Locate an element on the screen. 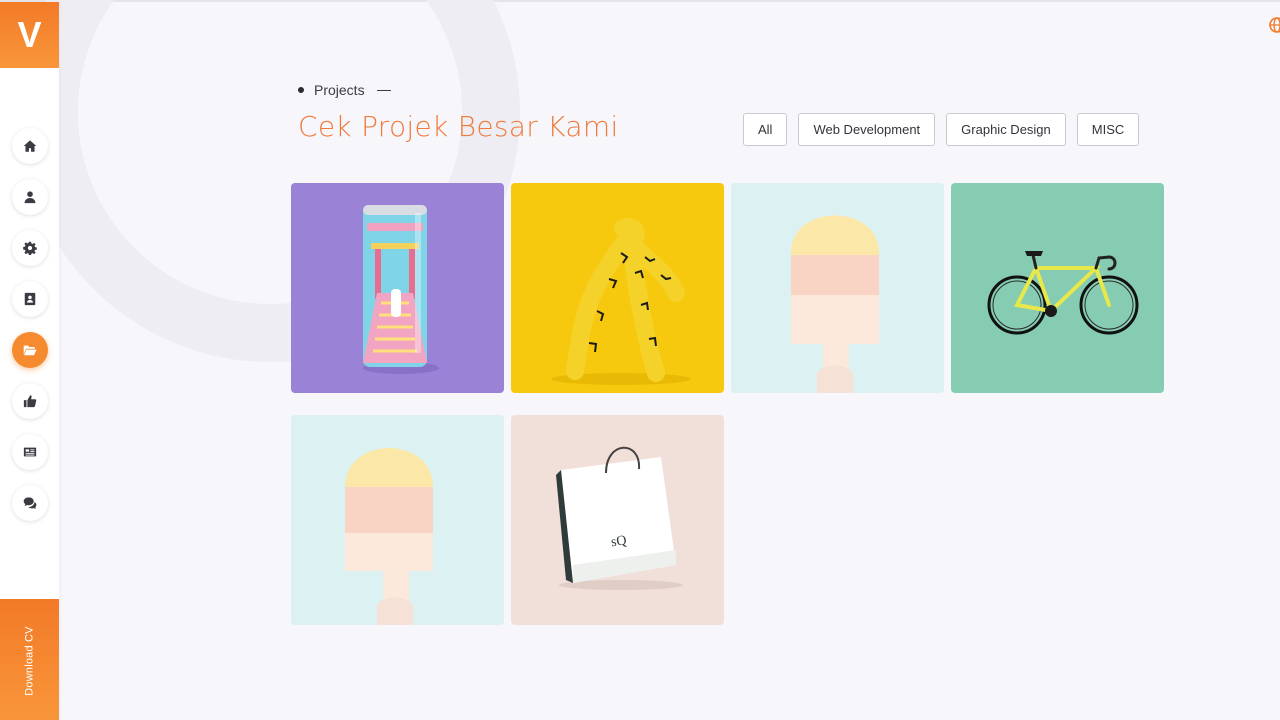  filter-misc-button: MISC is located at coordinates (1108, 129).